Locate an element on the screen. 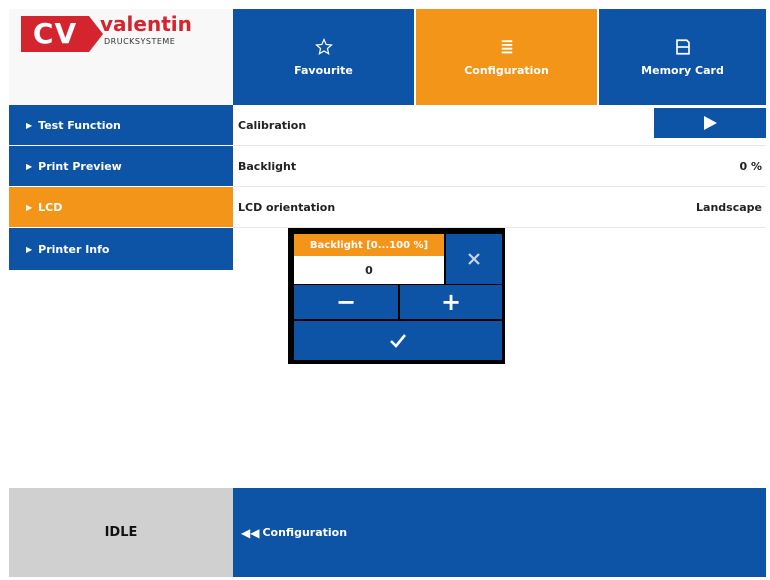 This screenshot has height=580, width=770. setting-row-backlight: Backlight 0 % is located at coordinates (499, 166).